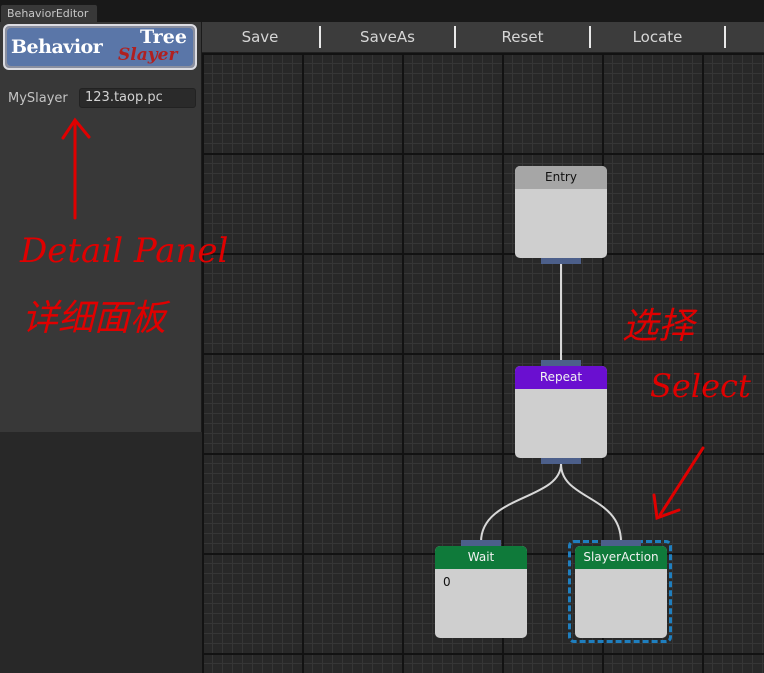 The width and height of the screenshot is (764, 673). Describe the element at coordinates (660, 326) in the screenshot. I see `annotation-select-cn: 选择` at that location.